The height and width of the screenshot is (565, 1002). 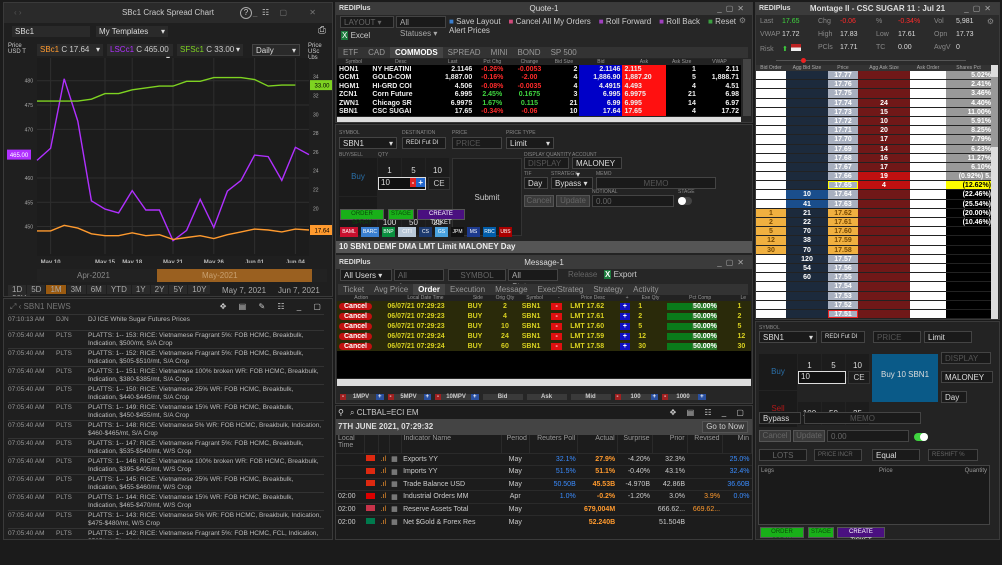 What do you see at coordinates (874, 305) in the screenshot?
I see `ladder-row: 17.52` at bounding box center [874, 305].